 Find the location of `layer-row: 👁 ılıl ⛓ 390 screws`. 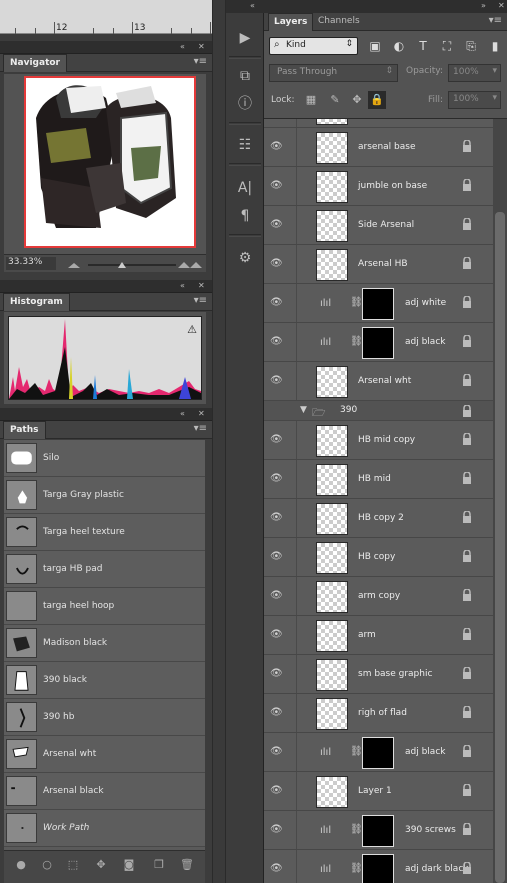

layer-row: 👁 ılıl ⛓ 390 screws is located at coordinates (378, 830).